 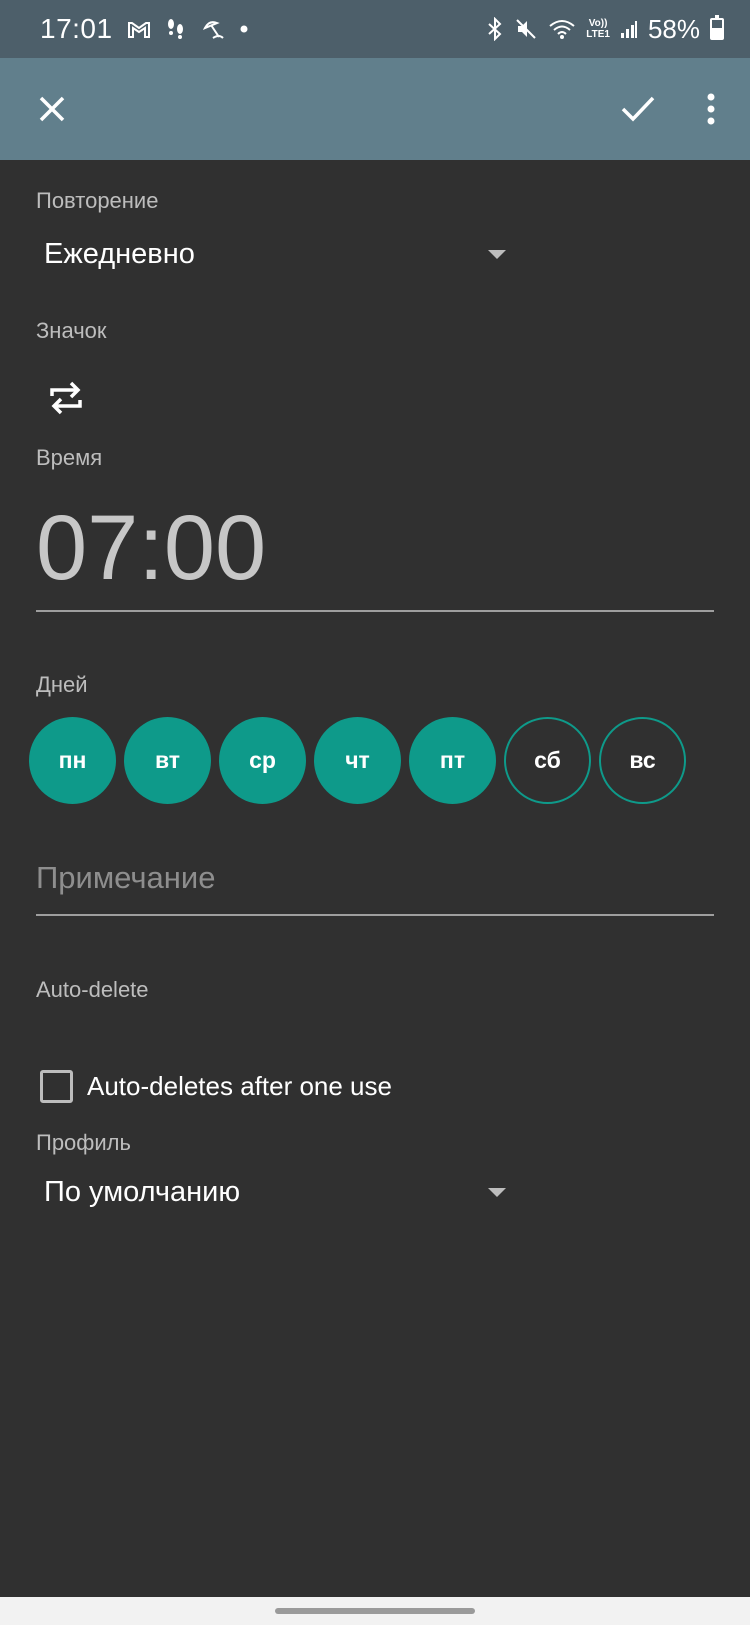 I want to click on status-bar-left: 17:01, so click(x=144, y=29).